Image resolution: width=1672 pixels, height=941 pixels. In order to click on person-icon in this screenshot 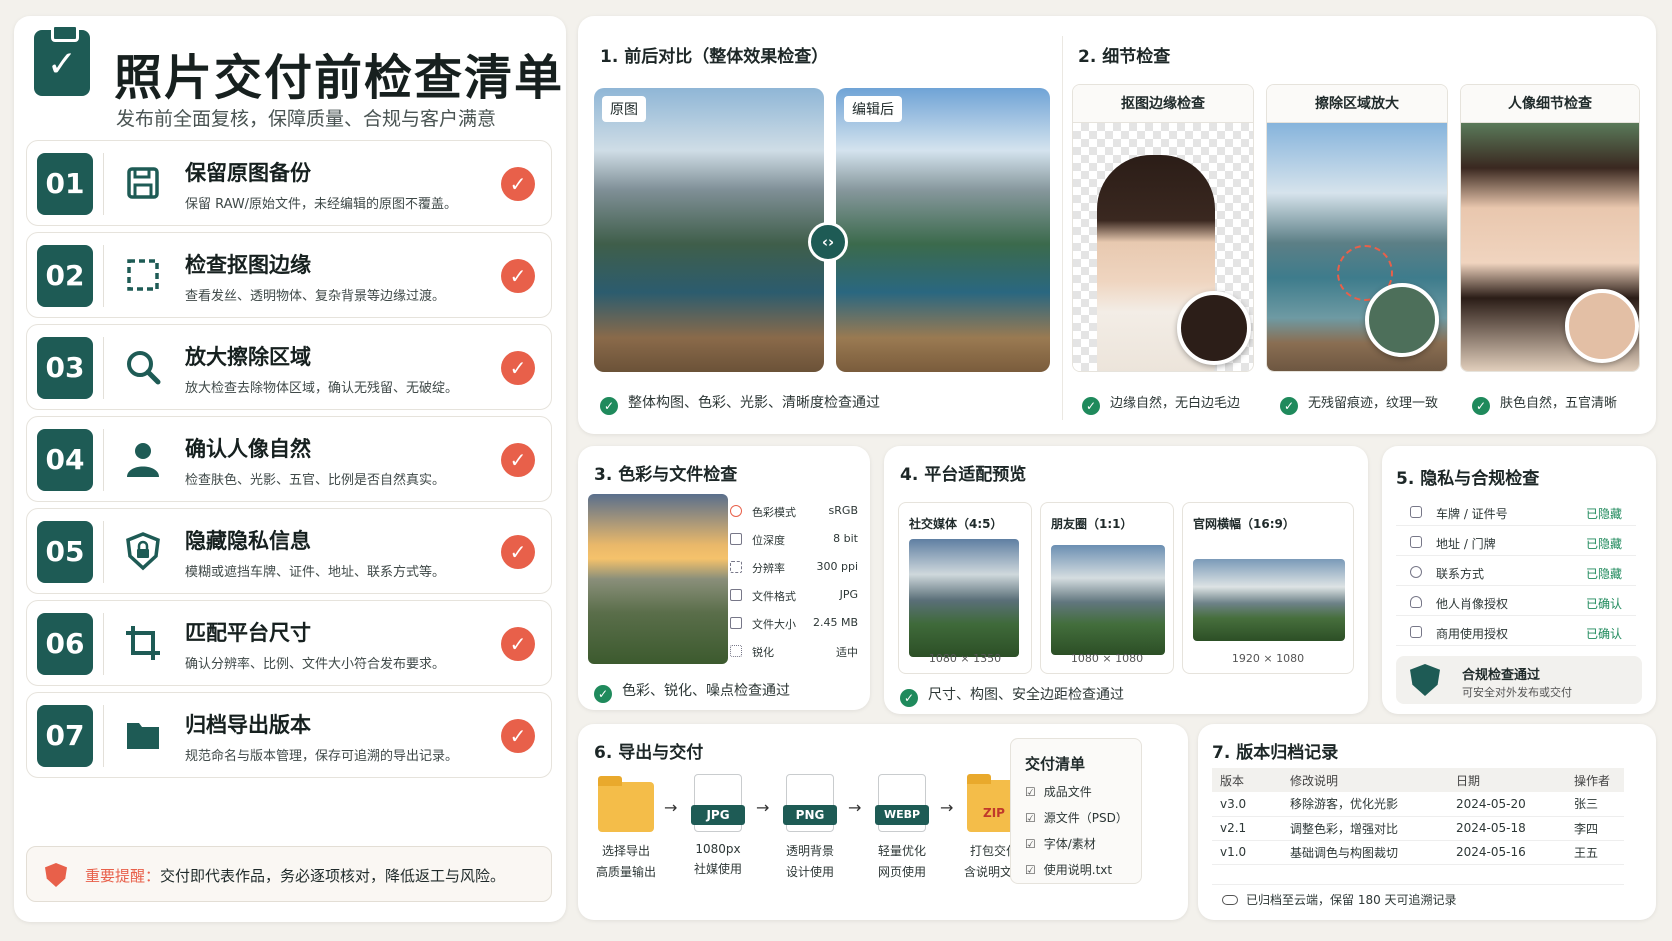, I will do `click(143, 460)`.